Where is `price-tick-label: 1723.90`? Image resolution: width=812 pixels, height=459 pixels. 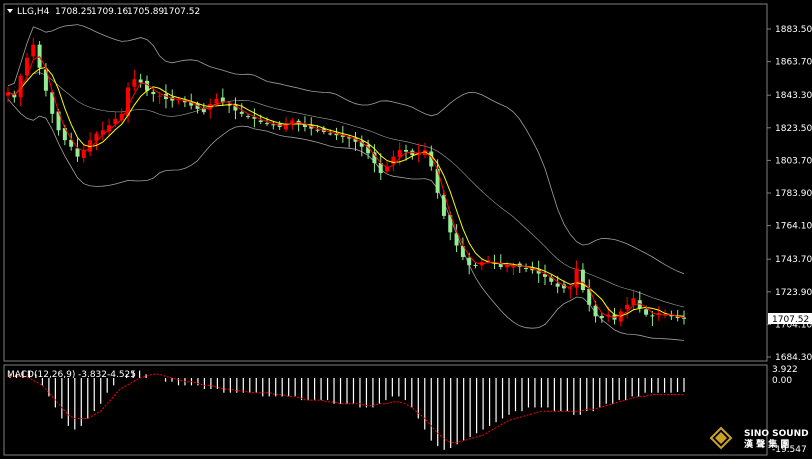
price-tick-label: 1723.90 is located at coordinates (793, 293).